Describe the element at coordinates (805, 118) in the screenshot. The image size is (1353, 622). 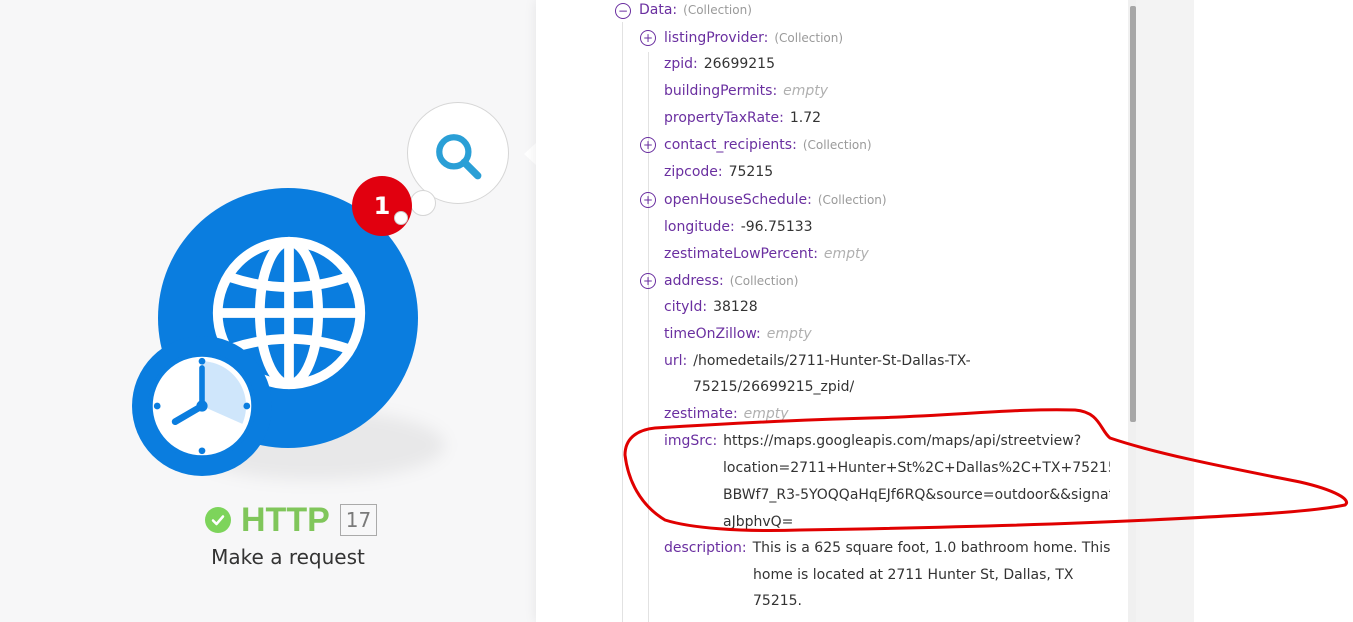
I see `tree-value: 1.72` at that location.